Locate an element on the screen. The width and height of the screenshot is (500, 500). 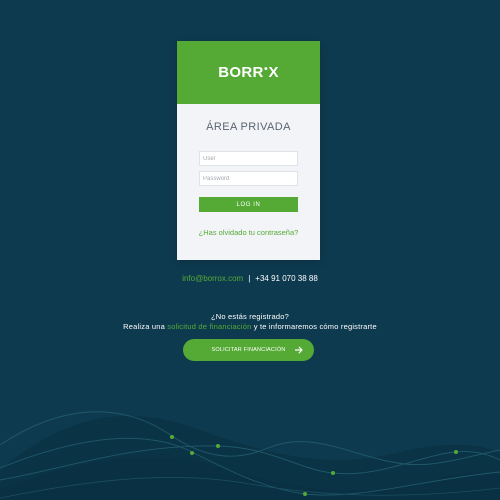
forgot-password-link: ¿Has olvidado tu contraseña? is located at coordinates (248, 232).